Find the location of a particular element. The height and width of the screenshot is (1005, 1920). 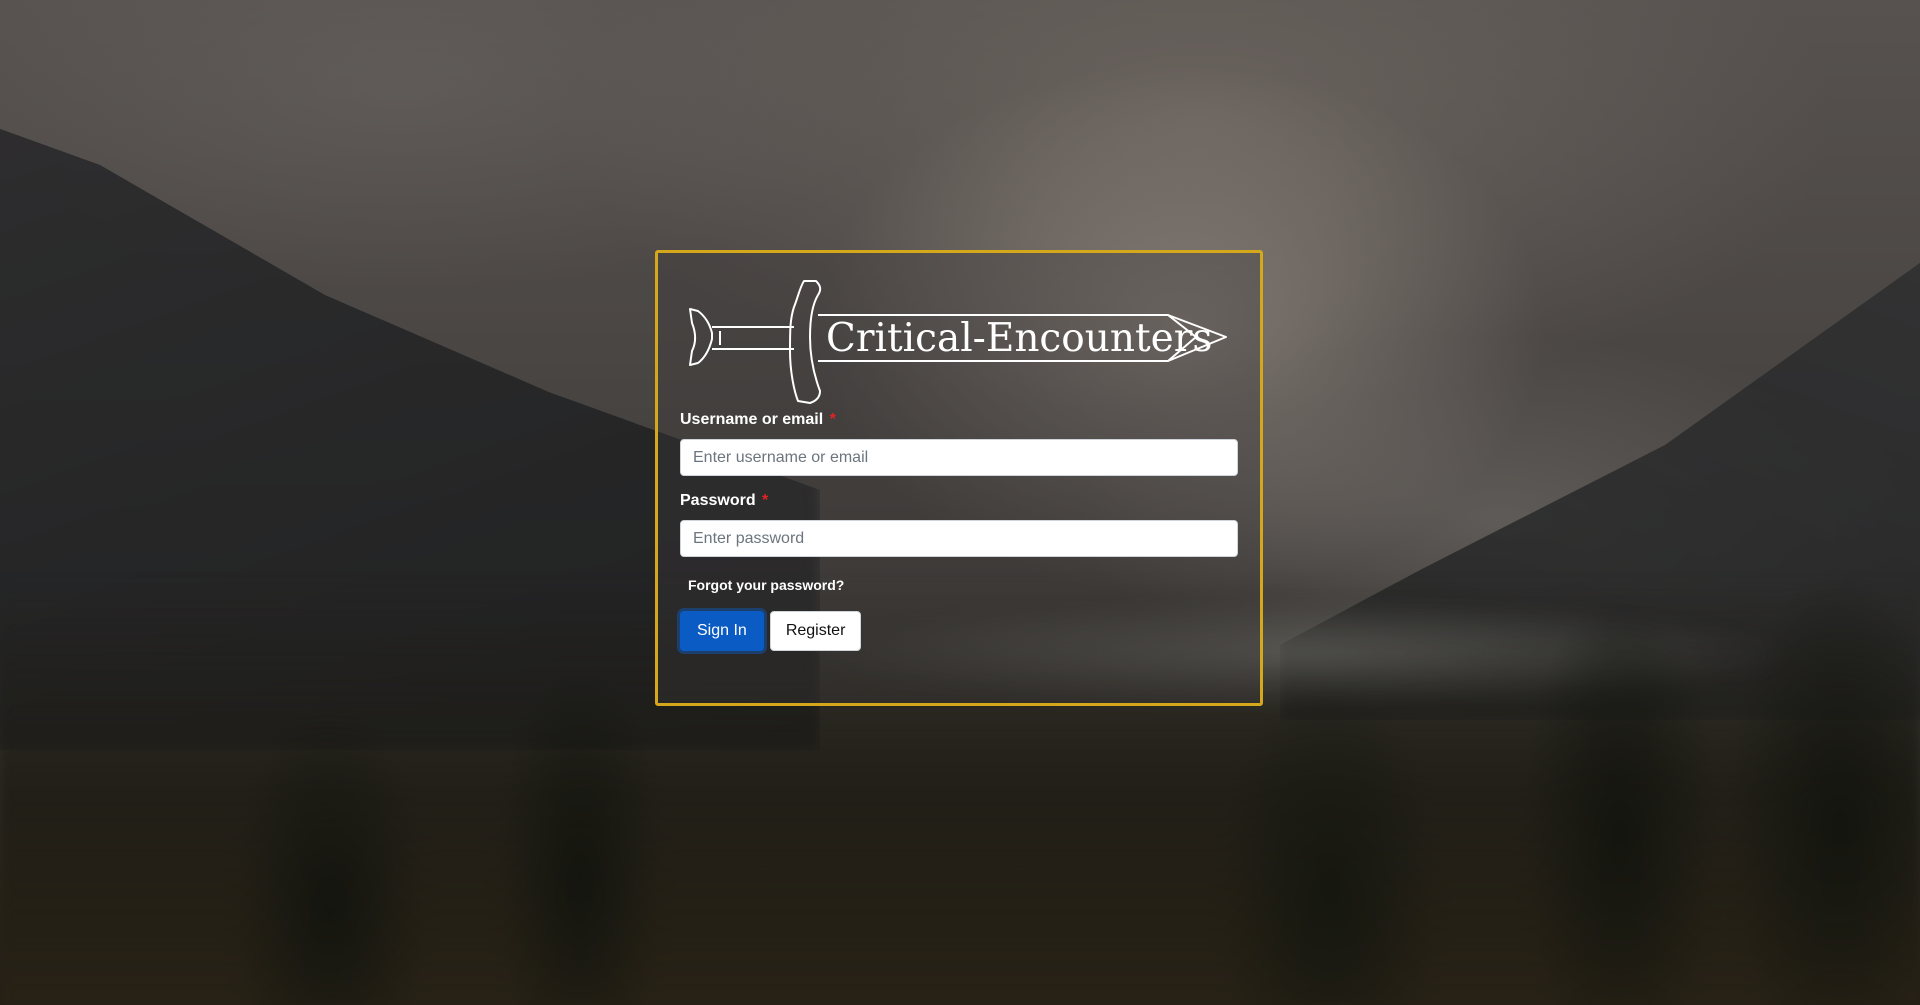

username-group: Username or email * is located at coordinates (959, 451).